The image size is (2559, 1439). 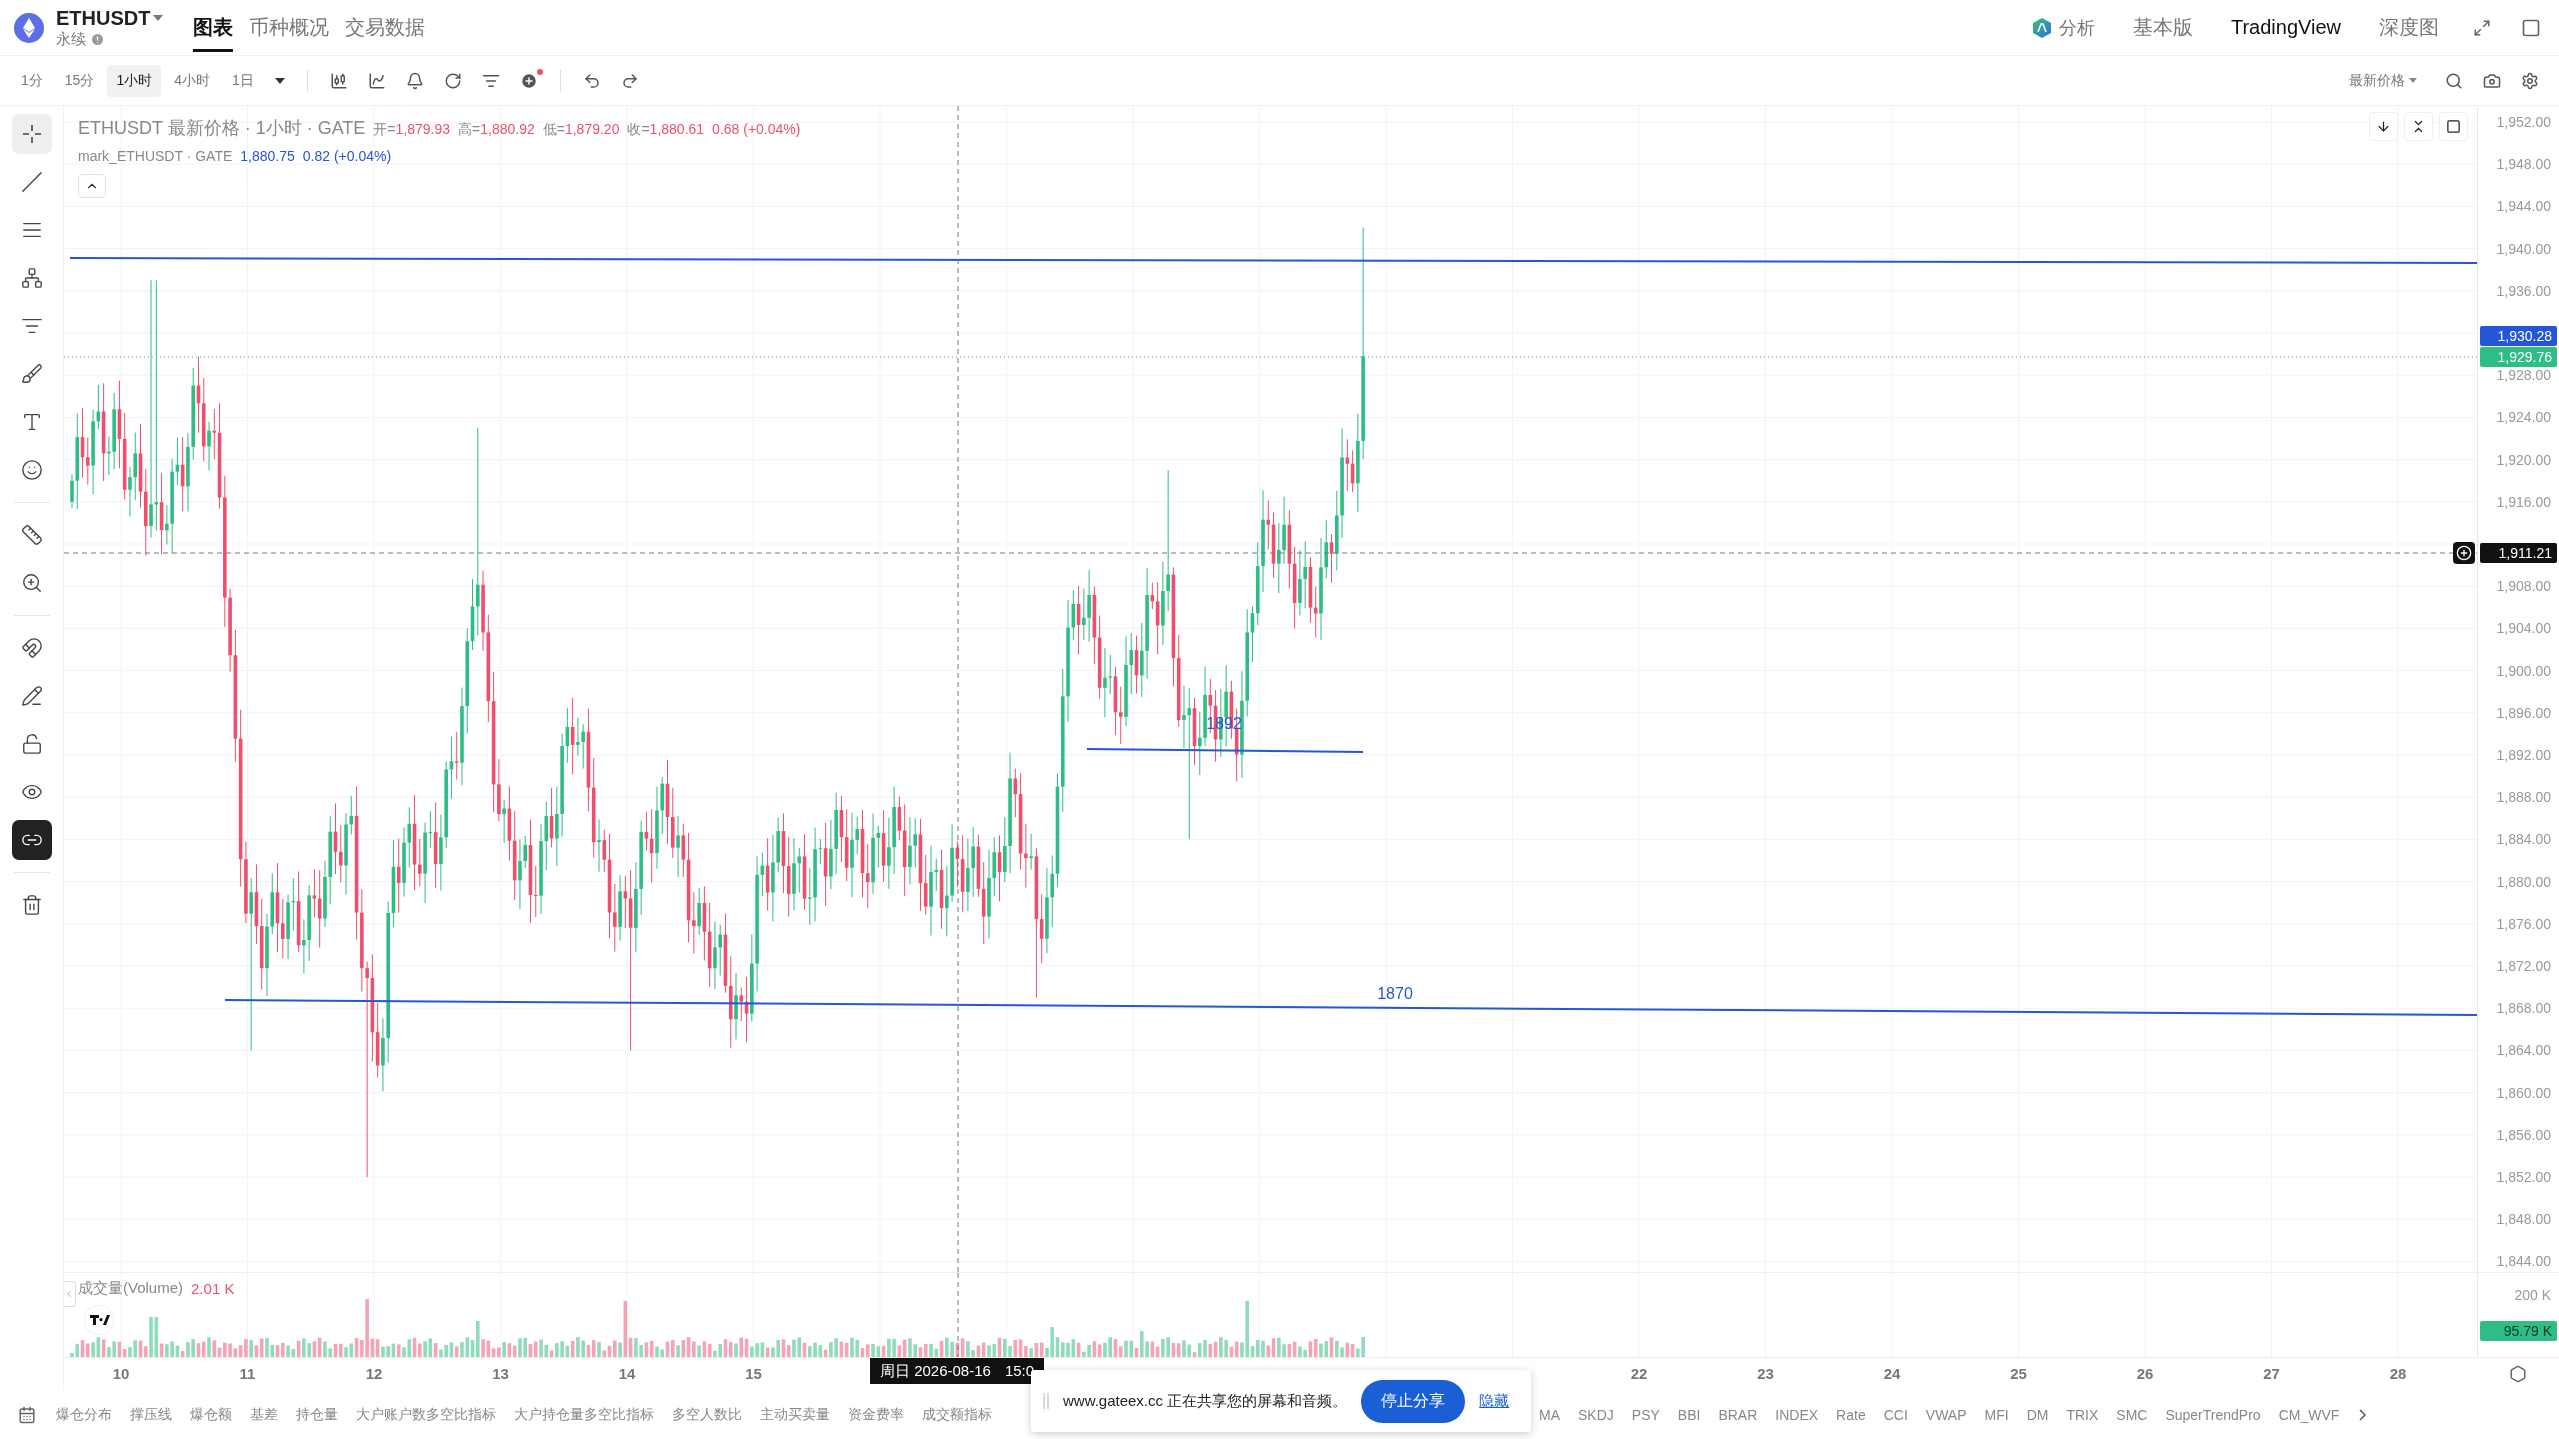 What do you see at coordinates (2523, 1008) in the screenshot?
I see `price-axis-label: 1,868.00` at bounding box center [2523, 1008].